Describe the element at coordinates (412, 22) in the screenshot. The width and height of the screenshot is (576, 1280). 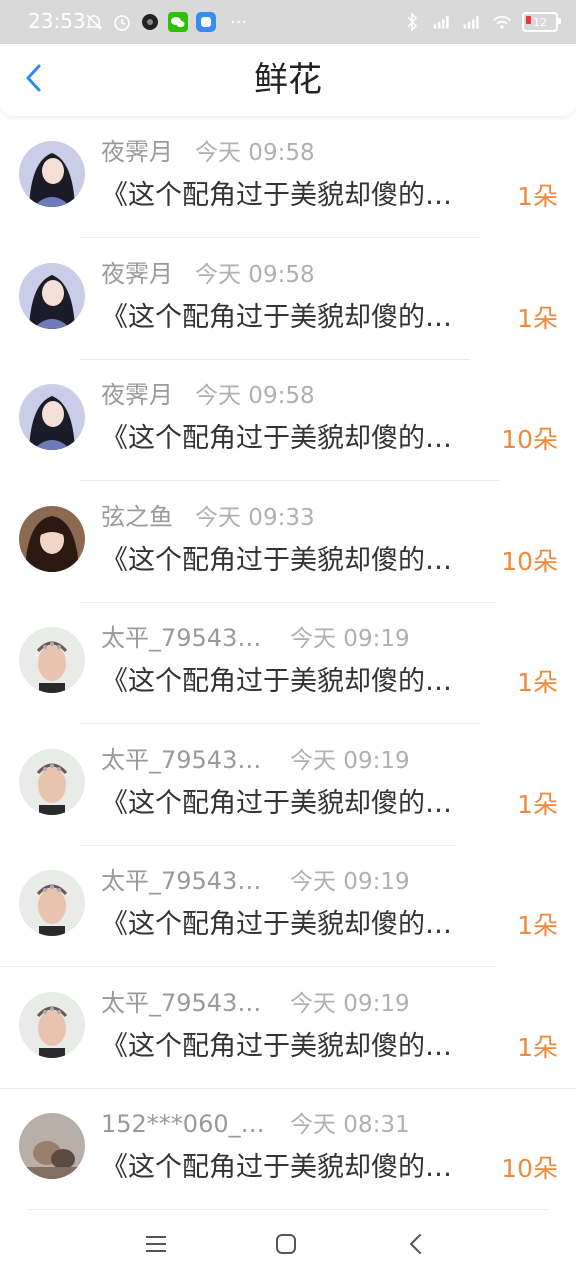
I see `bluetooth-icon` at that location.